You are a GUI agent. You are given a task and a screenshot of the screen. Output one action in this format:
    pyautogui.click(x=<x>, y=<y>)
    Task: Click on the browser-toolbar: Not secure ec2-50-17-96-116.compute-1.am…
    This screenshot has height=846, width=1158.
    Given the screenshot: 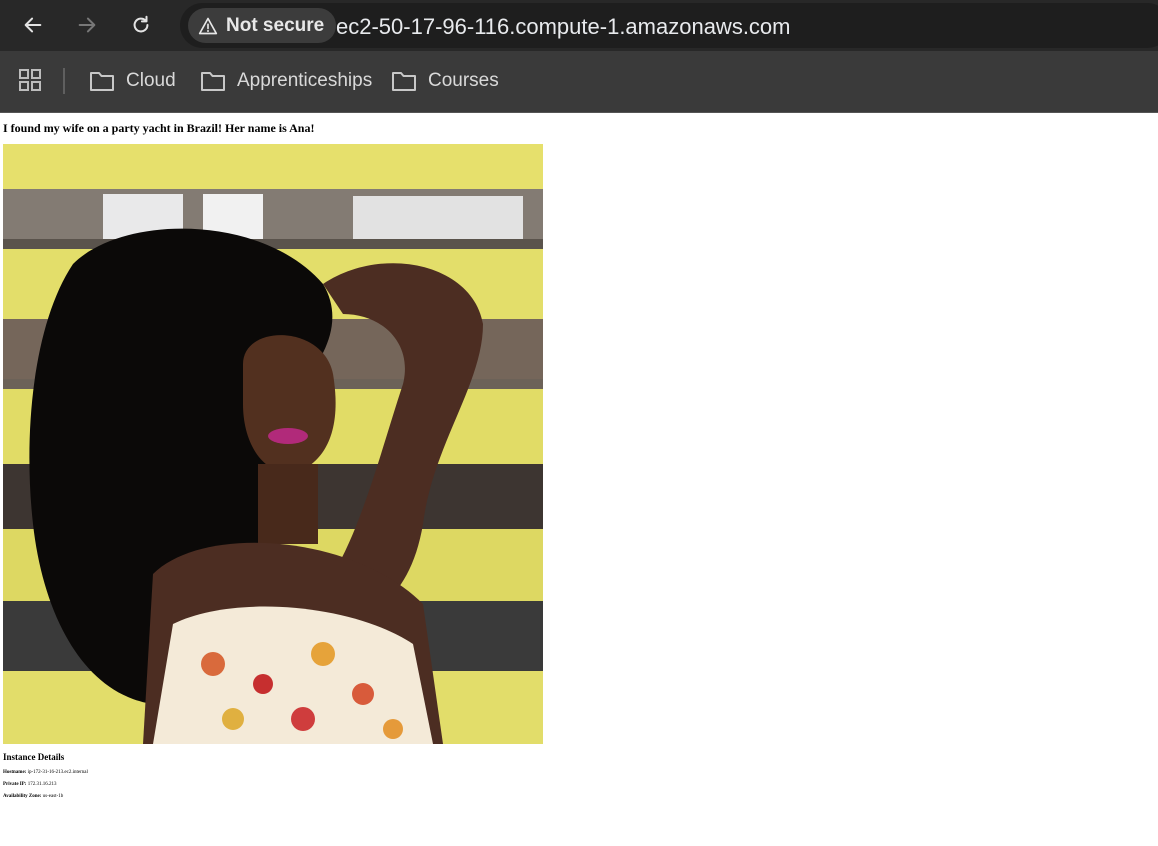 What is the action you would take?
    pyautogui.click(x=579, y=25)
    